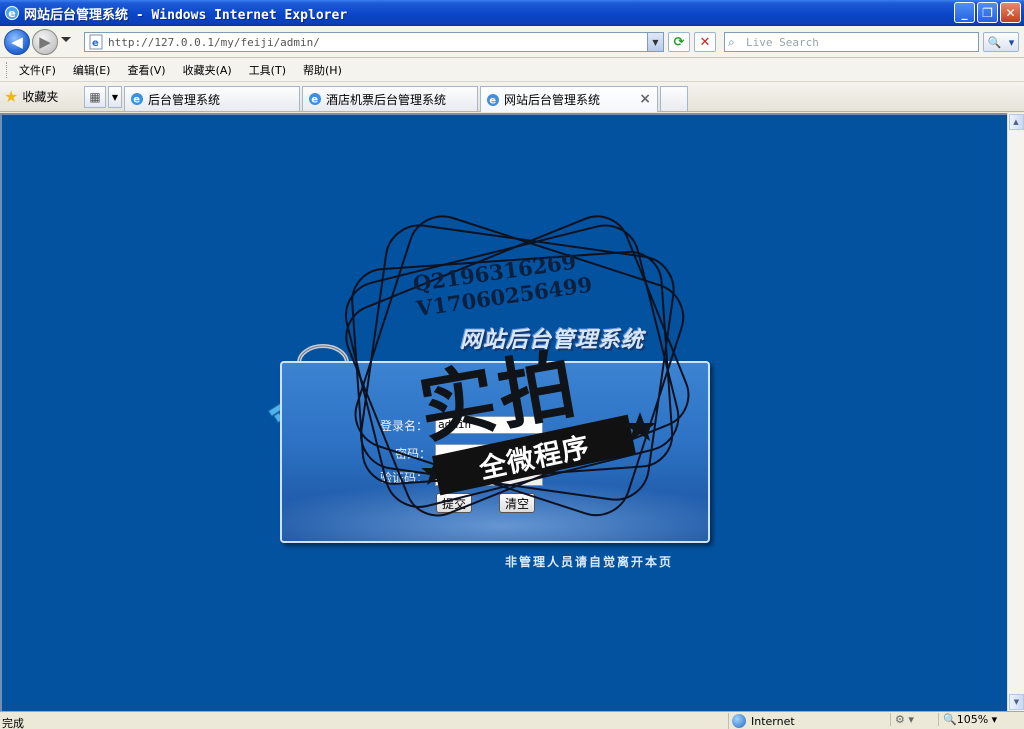 This screenshot has height=729, width=1024. What do you see at coordinates (851, 42) in the screenshot?
I see `search-input: ⌕ Live Search` at bounding box center [851, 42].